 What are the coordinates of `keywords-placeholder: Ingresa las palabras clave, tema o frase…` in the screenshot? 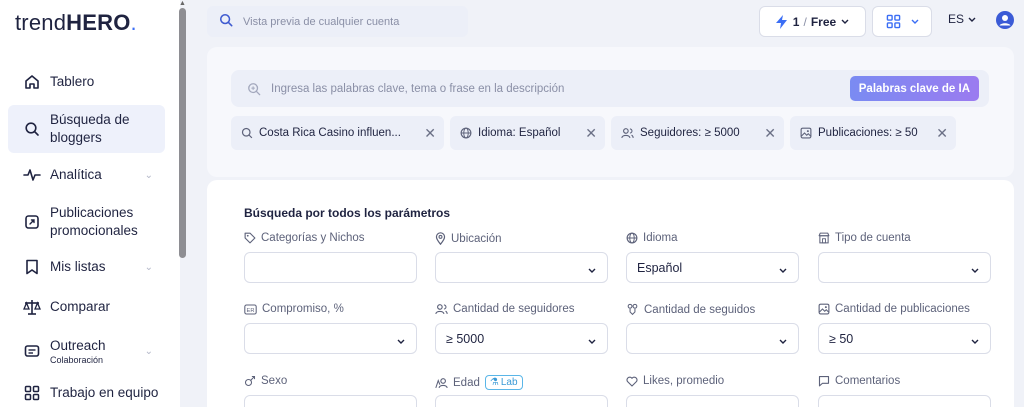 It's located at (418, 88).